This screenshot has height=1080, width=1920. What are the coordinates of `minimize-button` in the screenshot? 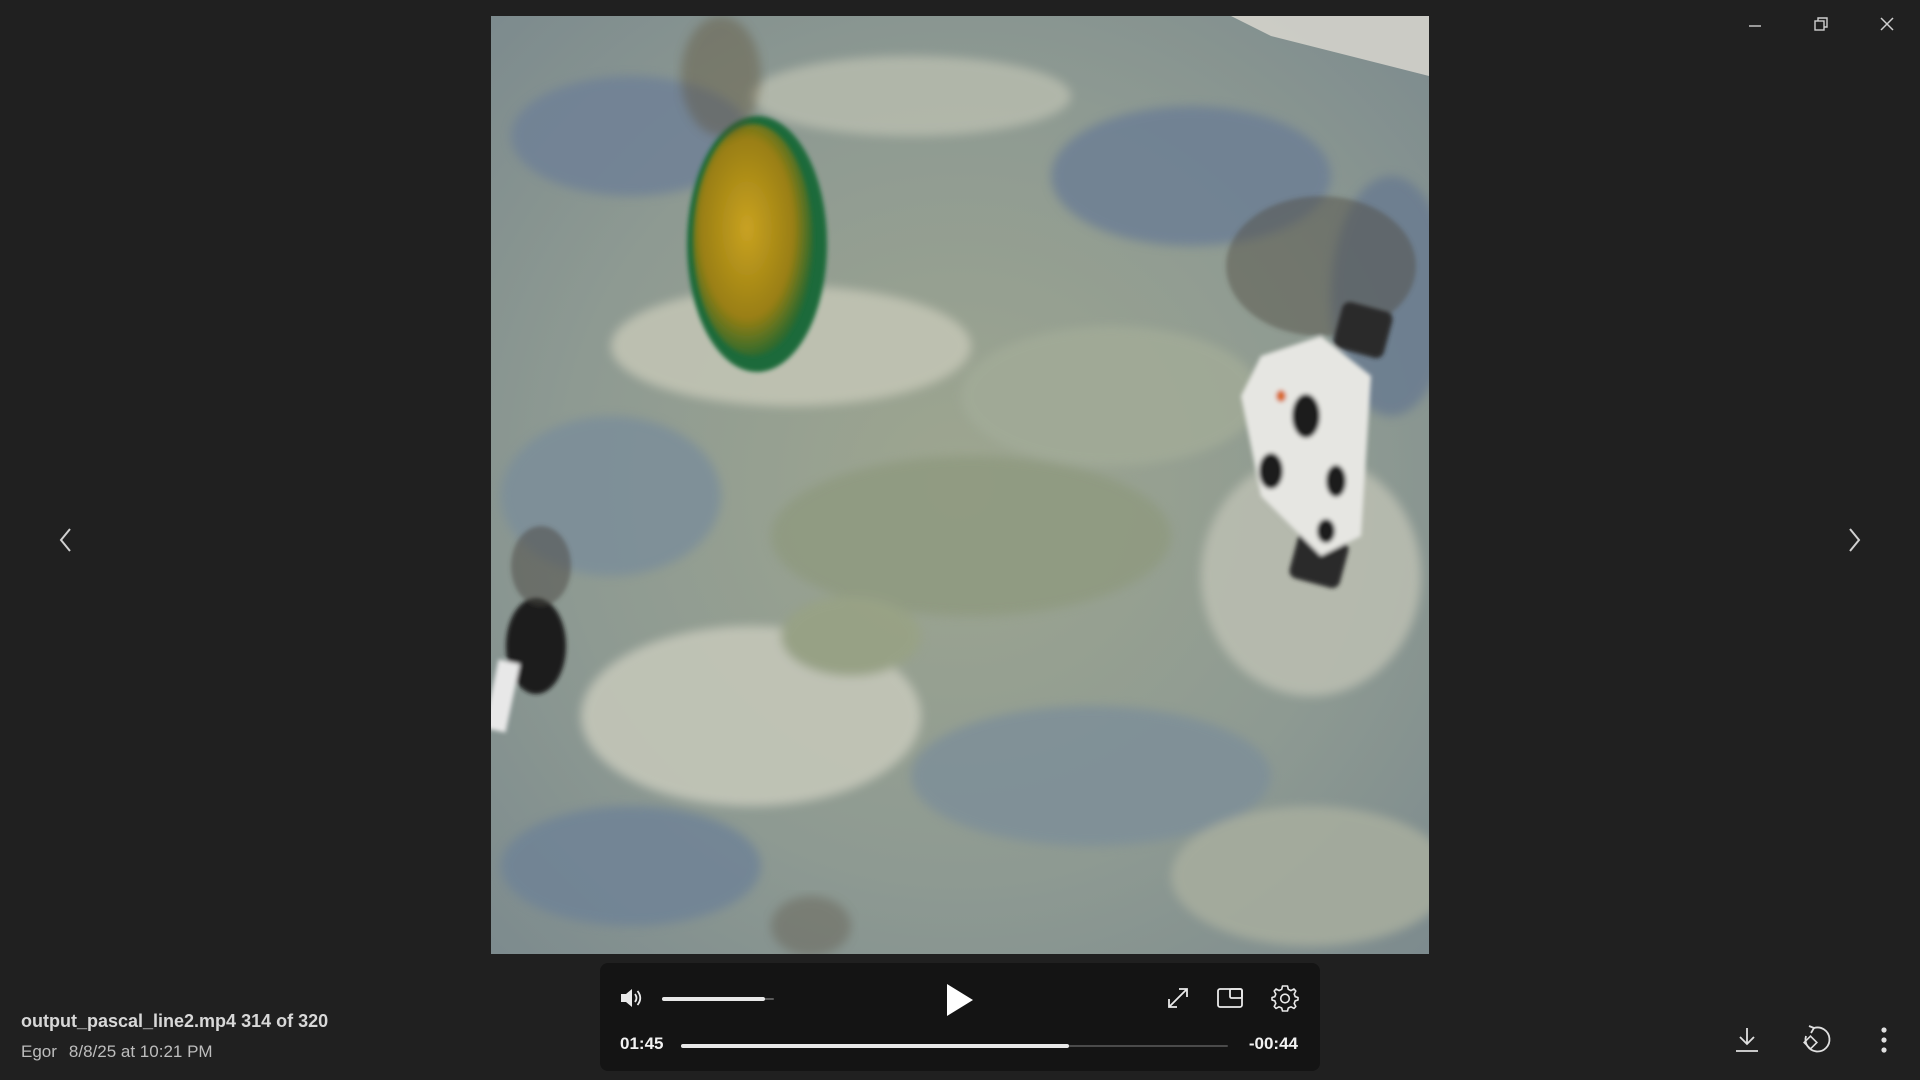 It's located at (1755, 24).